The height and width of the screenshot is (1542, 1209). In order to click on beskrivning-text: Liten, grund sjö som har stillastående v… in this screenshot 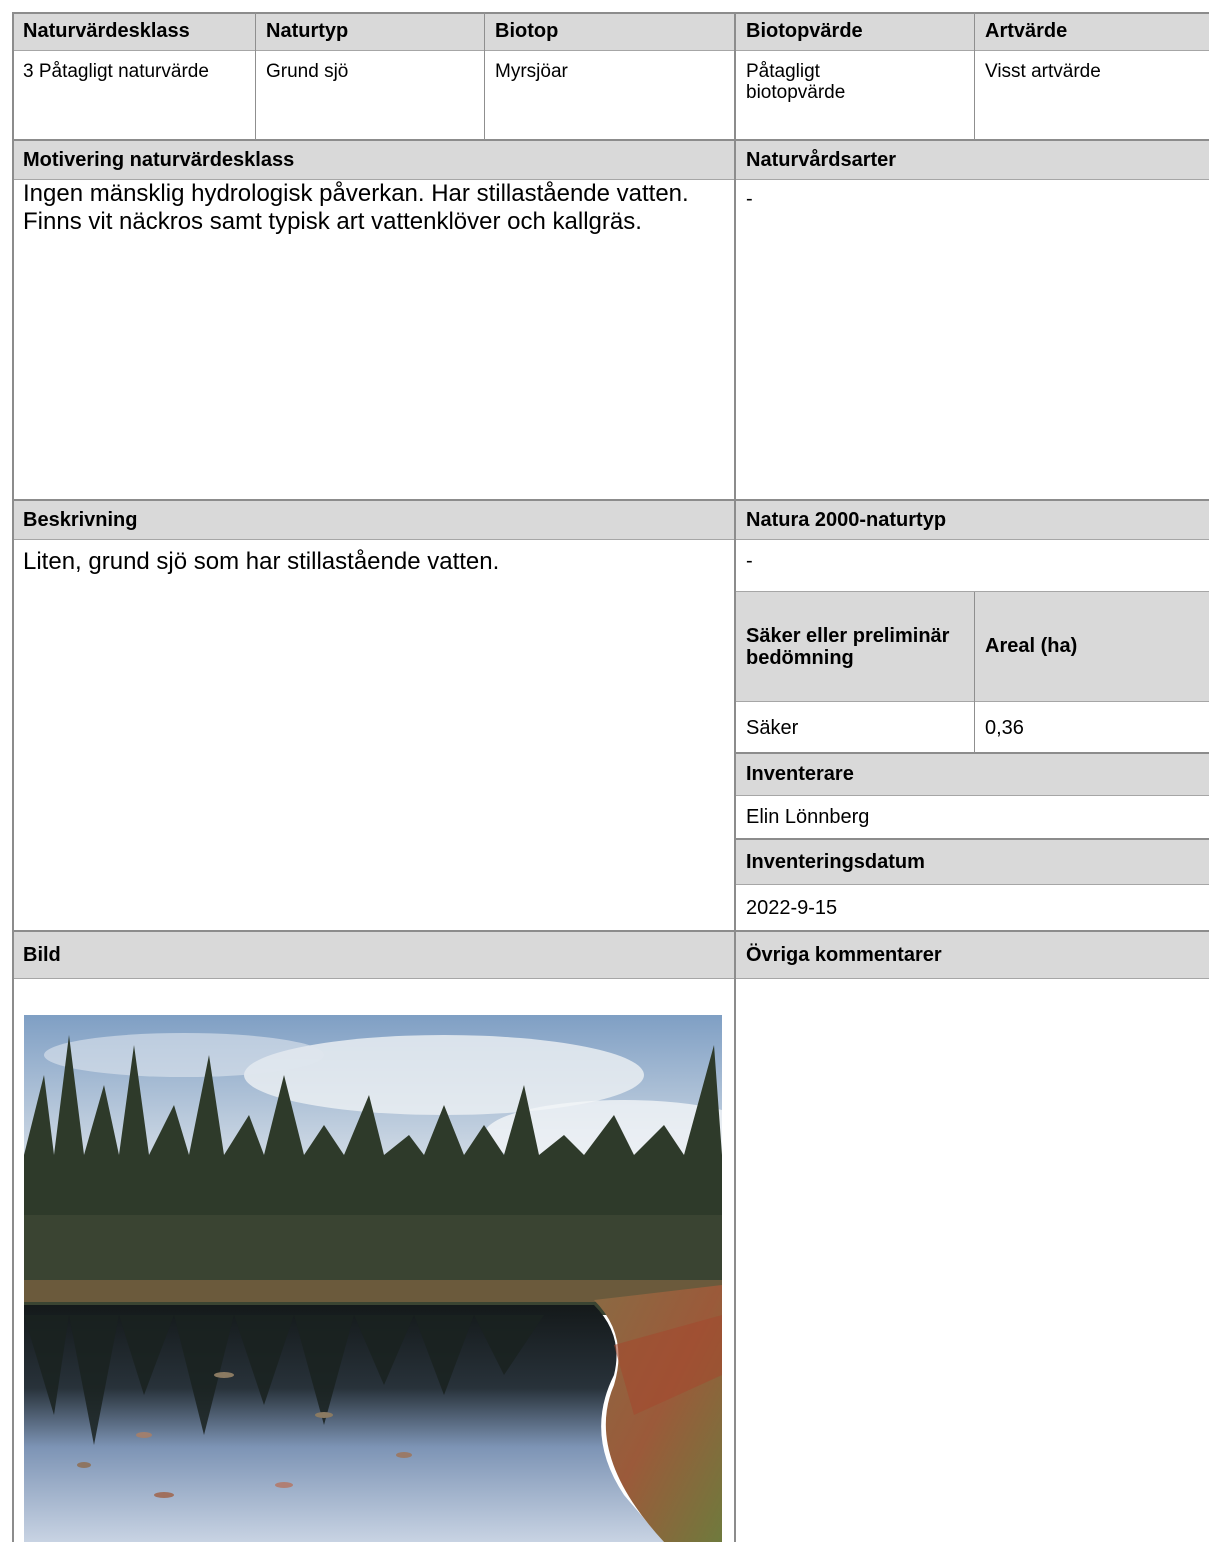, I will do `click(261, 561)`.